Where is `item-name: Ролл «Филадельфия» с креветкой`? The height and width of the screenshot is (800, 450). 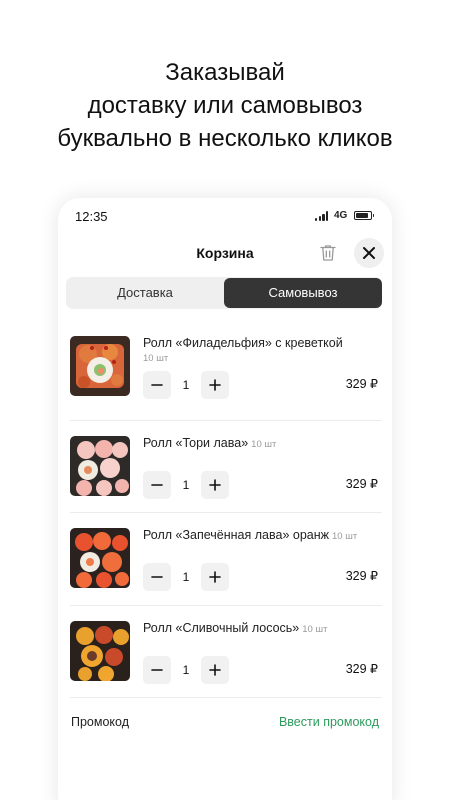 item-name: Ролл «Филадельфия» с креветкой is located at coordinates (243, 343).